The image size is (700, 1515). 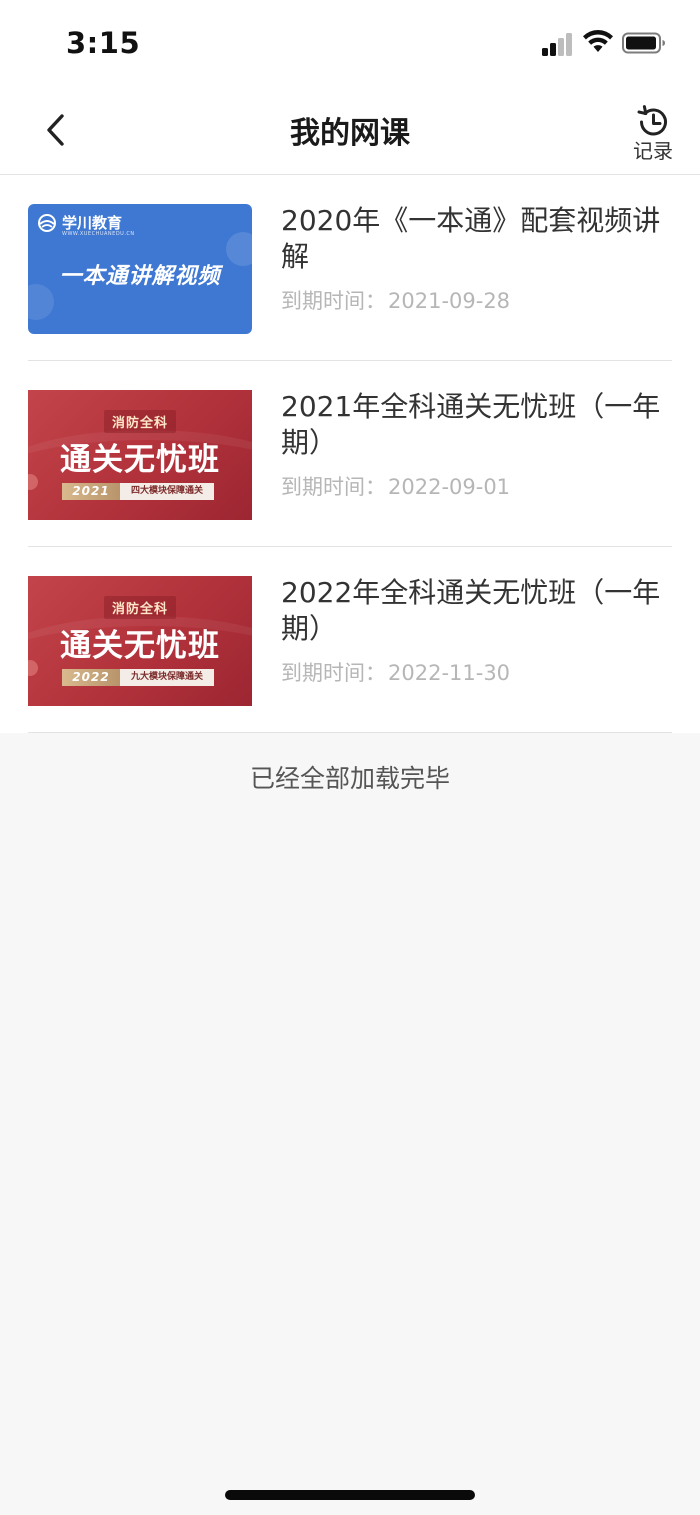 What do you see at coordinates (471, 238) in the screenshot?
I see `course-title: 2020年《一本通》配套视频讲解` at bounding box center [471, 238].